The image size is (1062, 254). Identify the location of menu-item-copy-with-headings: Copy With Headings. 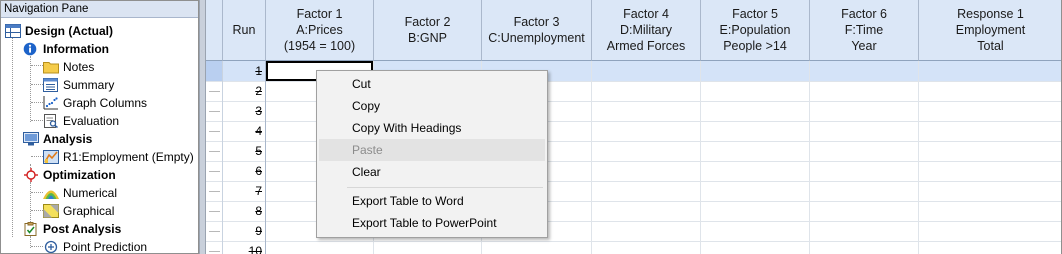
(432, 128).